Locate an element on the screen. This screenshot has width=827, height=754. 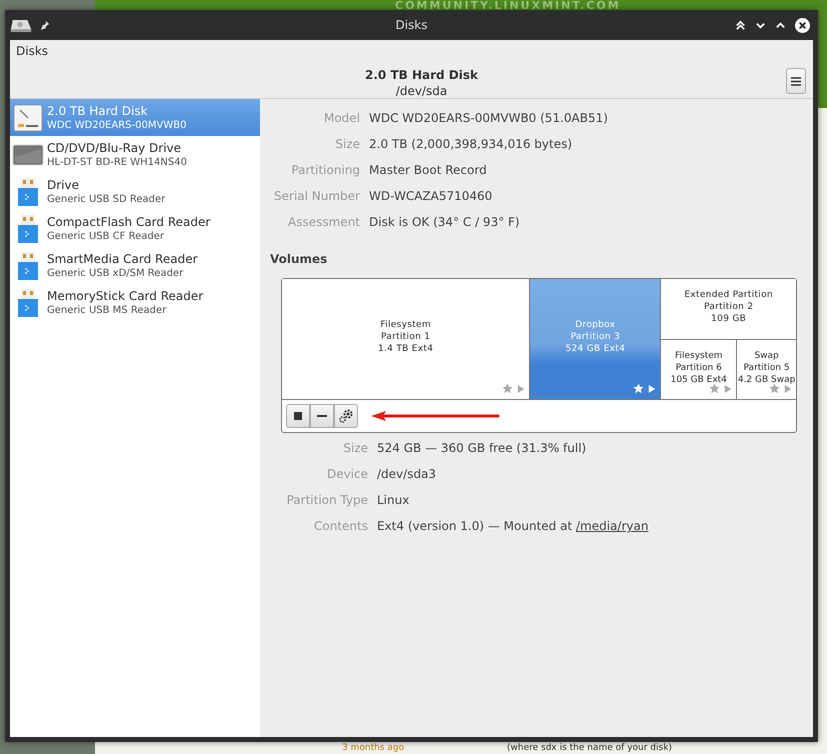
menu-button is located at coordinates (796, 81).